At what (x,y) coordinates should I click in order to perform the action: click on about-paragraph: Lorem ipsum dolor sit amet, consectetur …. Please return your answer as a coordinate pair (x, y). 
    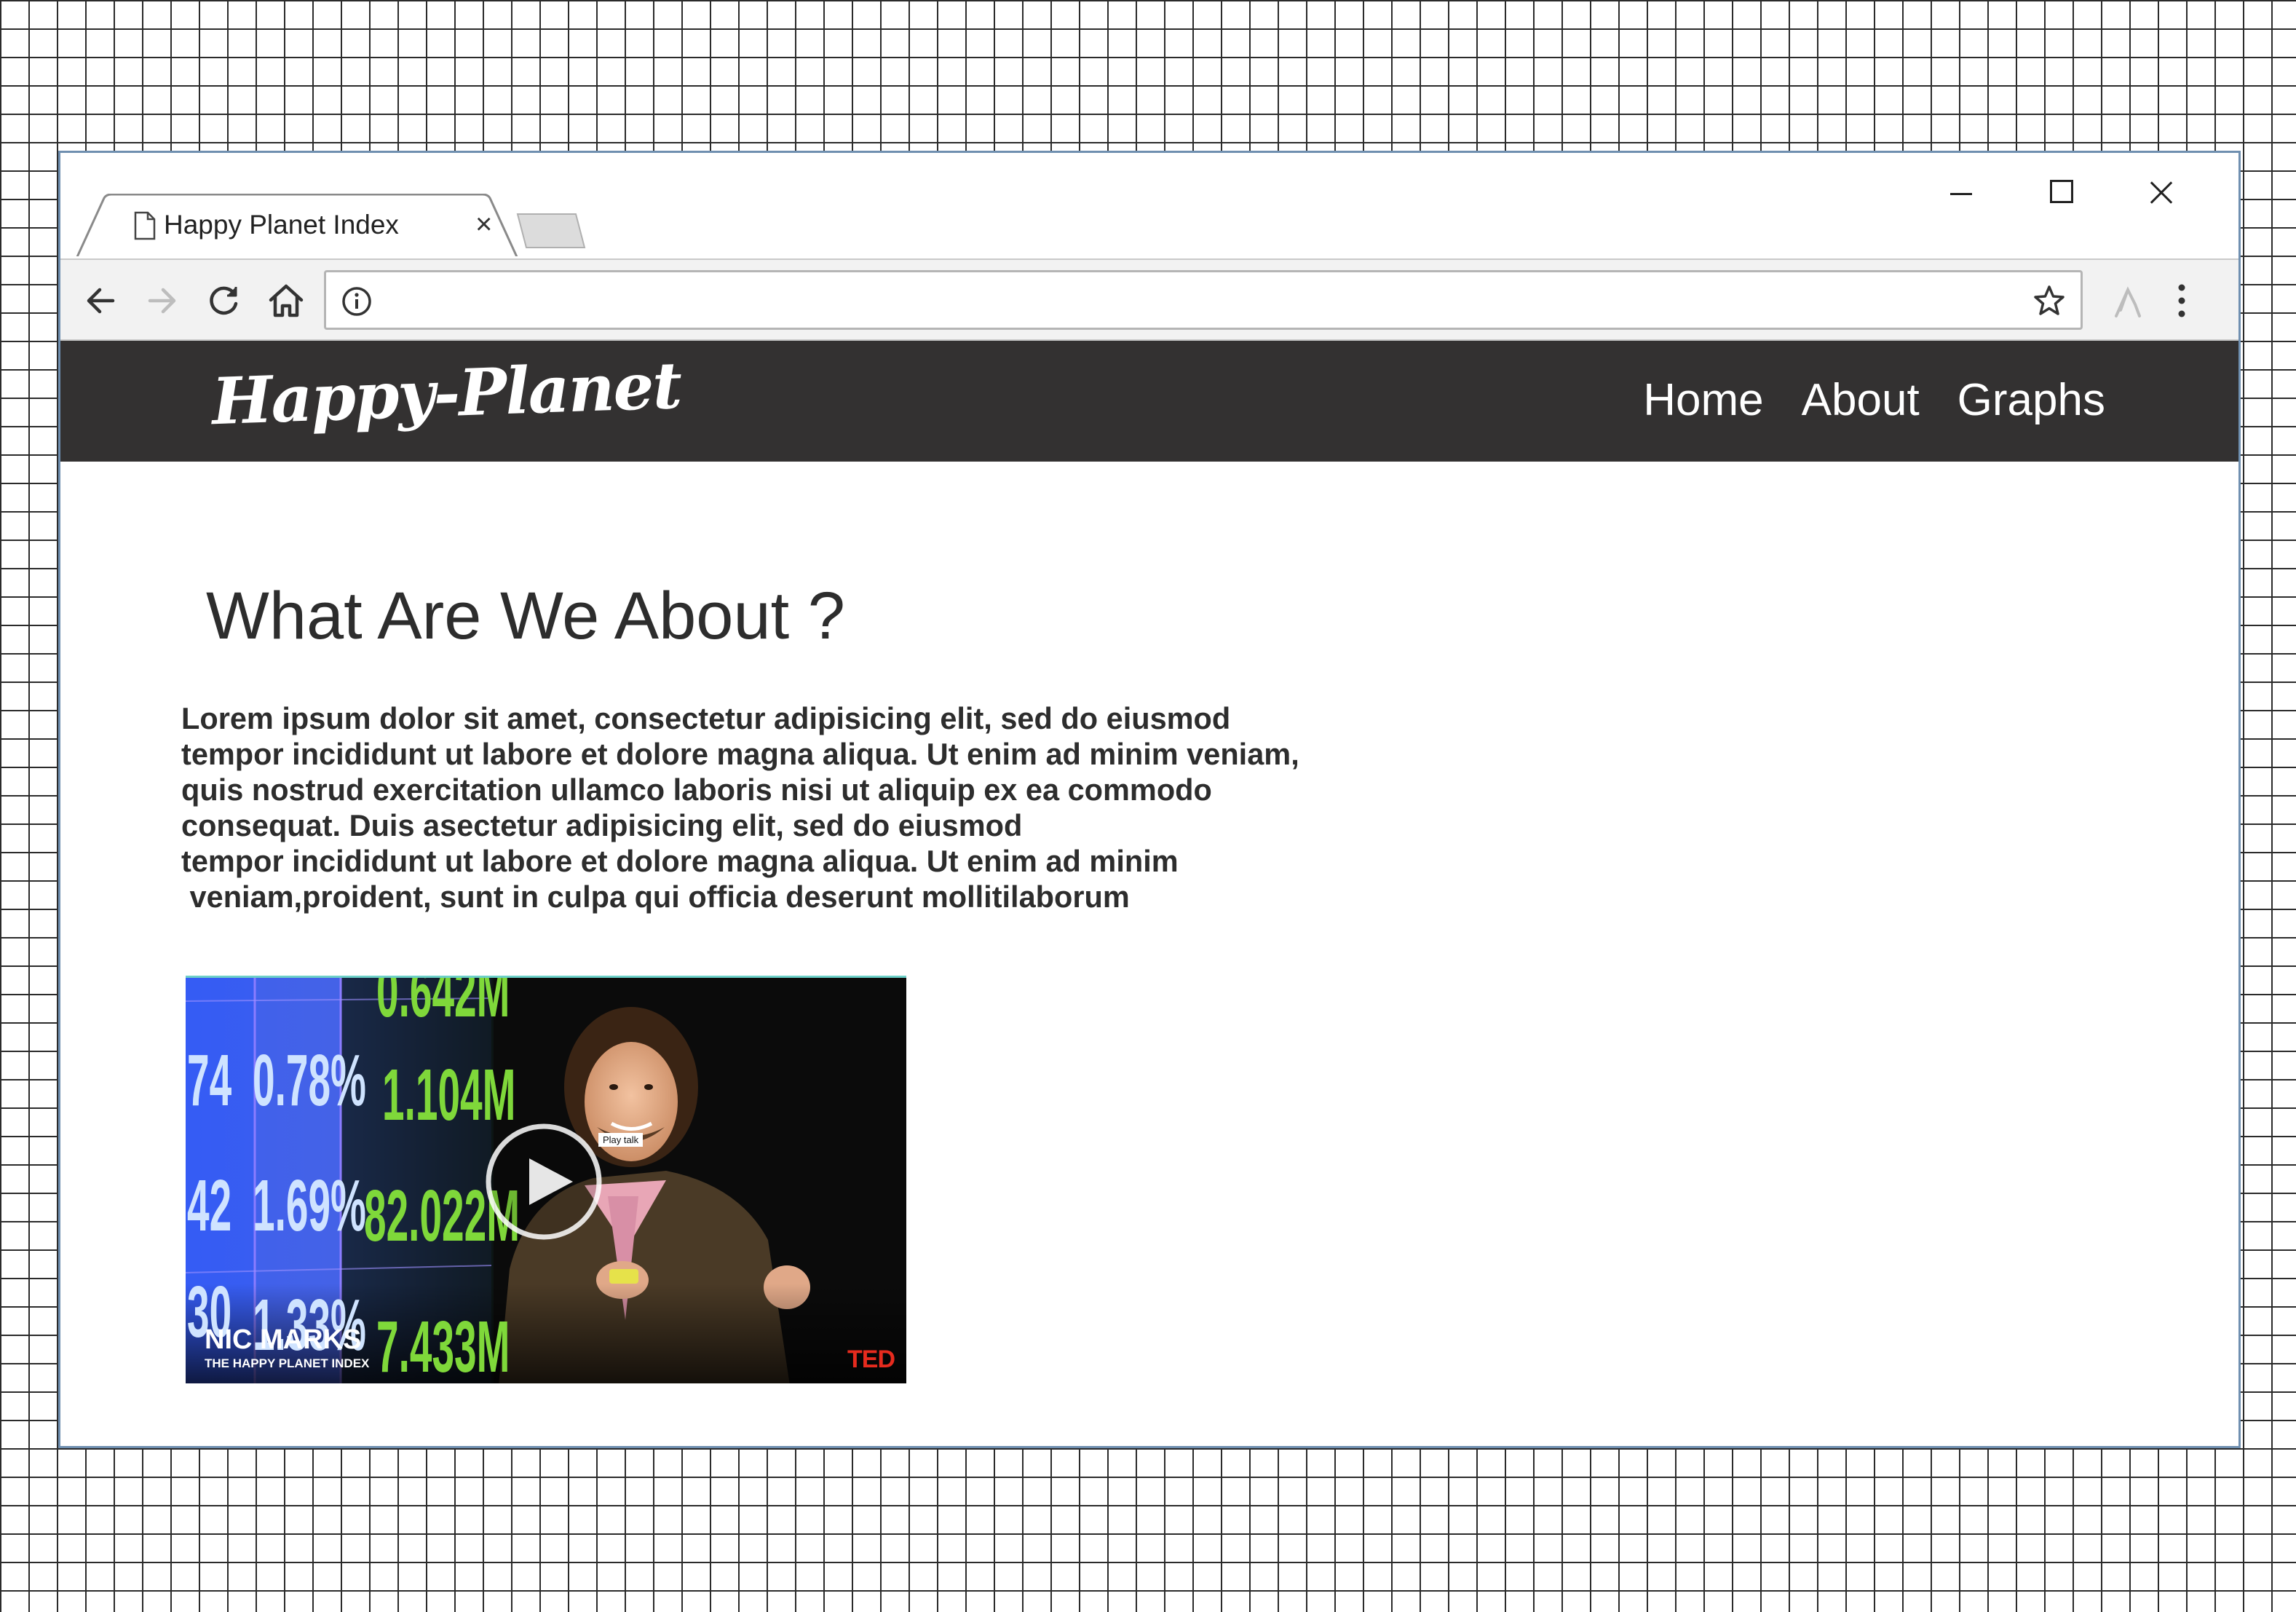
    Looking at the image, I should click on (807, 807).